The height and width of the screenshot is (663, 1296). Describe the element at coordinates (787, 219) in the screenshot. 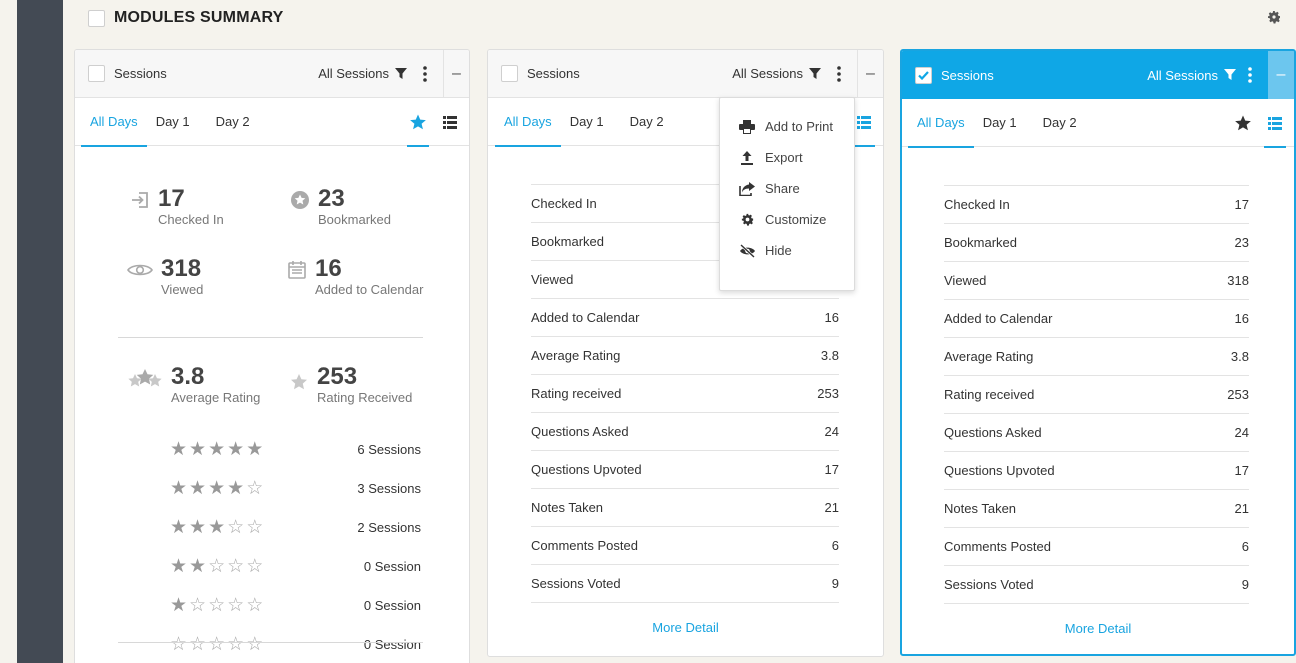

I see `menu-item-customize: Customize` at that location.